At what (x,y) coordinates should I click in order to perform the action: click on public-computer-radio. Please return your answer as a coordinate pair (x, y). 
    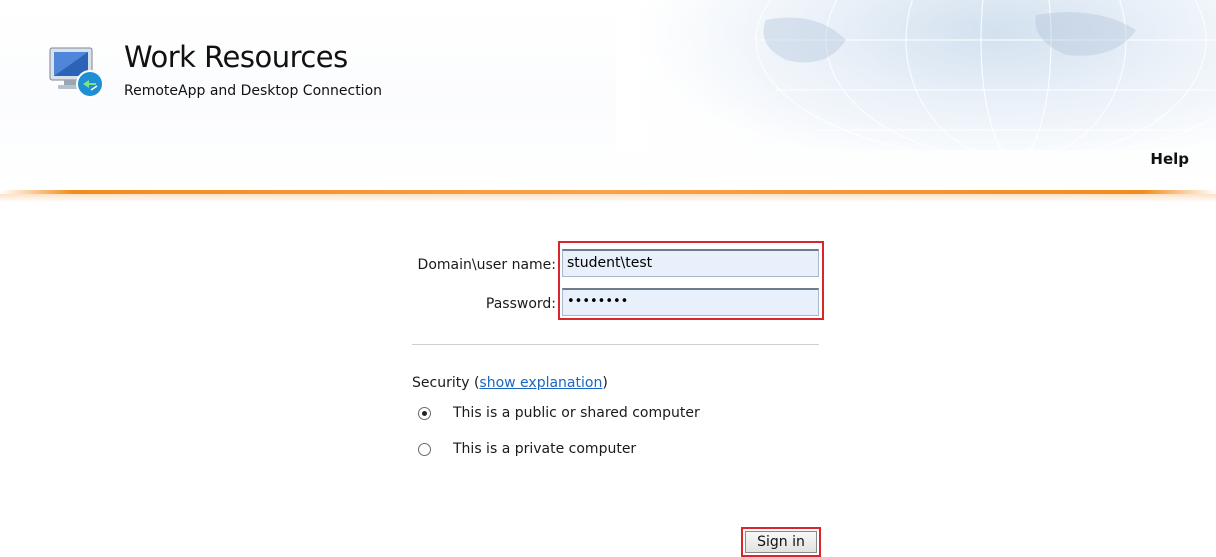
    Looking at the image, I should click on (424, 413).